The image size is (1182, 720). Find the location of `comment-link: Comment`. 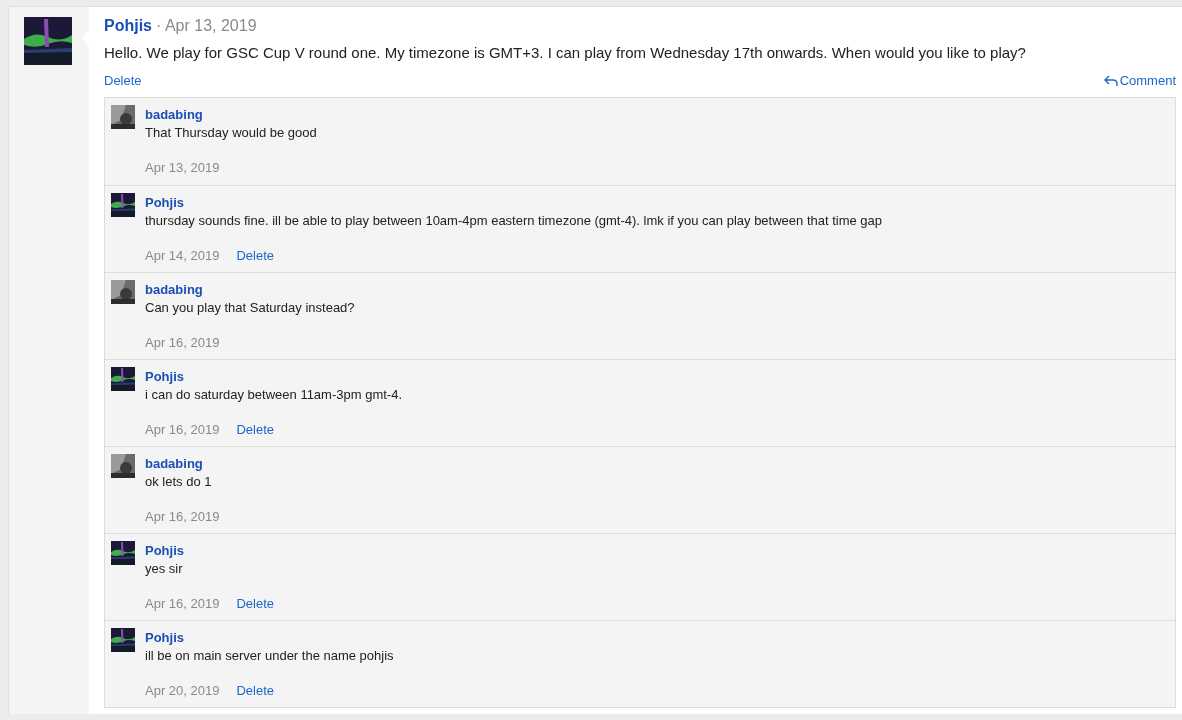

comment-link: Comment is located at coordinates (1139, 80).